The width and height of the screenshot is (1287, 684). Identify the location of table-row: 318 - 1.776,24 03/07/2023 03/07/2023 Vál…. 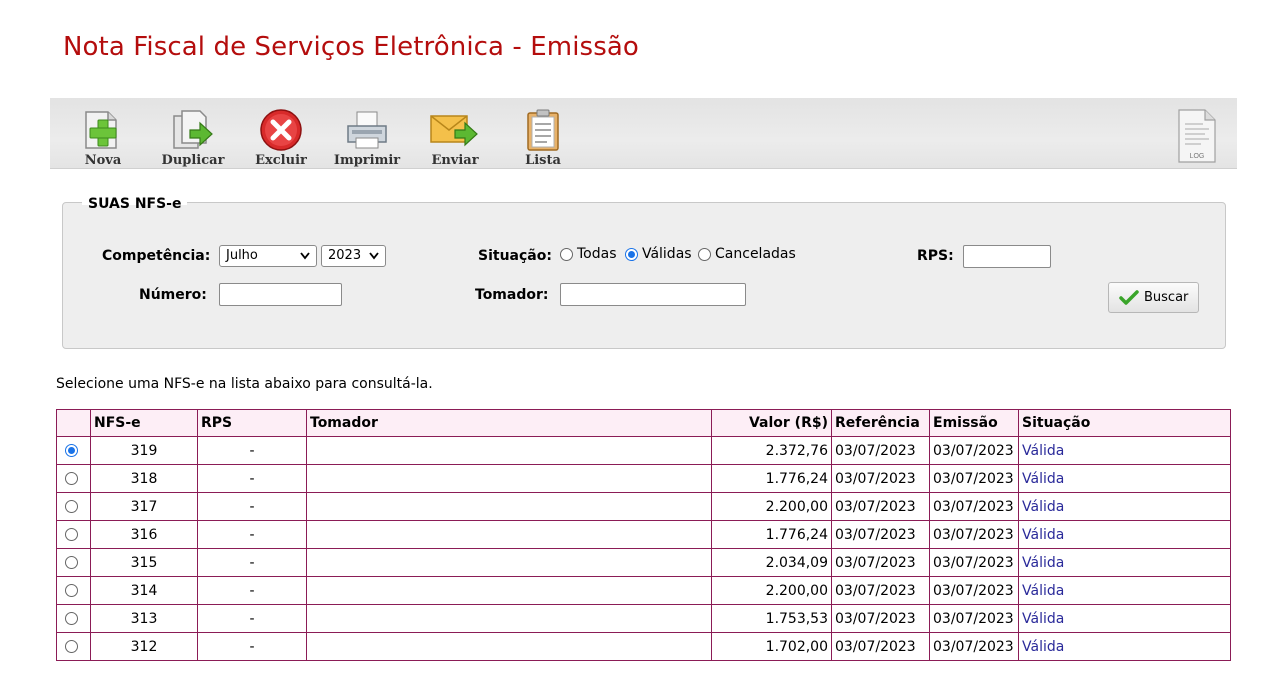
(643, 478).